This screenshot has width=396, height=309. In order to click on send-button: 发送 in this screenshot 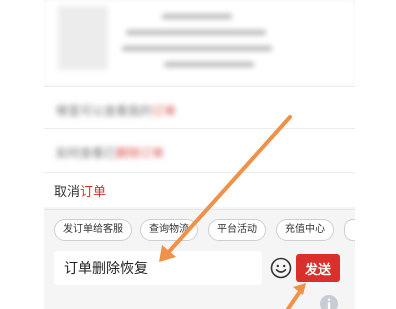, I will do `click(318, 268)`.